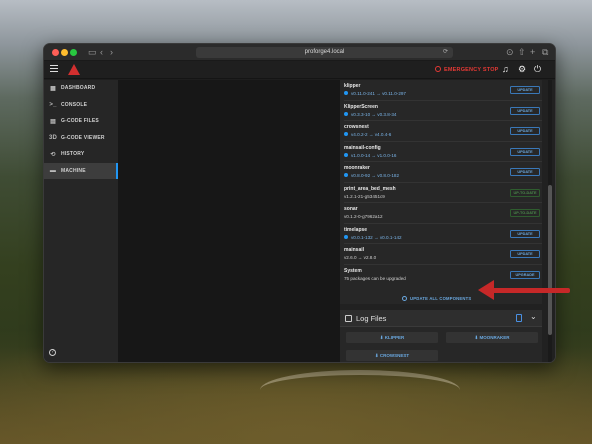  I want to click on power-menu-icon: ⏻, so click(537, 69).